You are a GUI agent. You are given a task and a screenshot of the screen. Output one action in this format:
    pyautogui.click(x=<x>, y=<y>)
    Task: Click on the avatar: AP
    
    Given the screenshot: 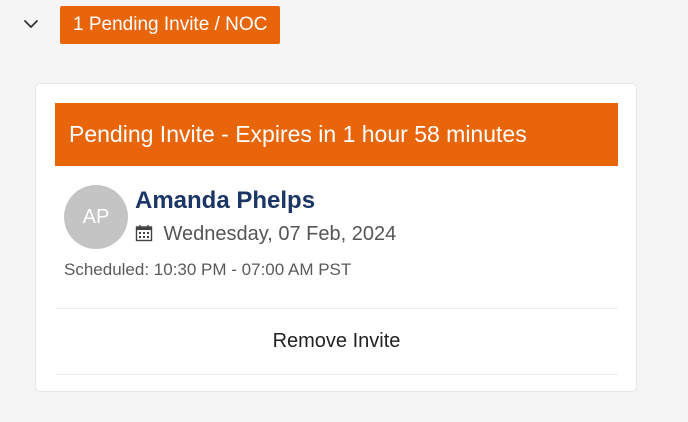 What is the action you would take?
    pyautogui.click(x=96, y=217)
    